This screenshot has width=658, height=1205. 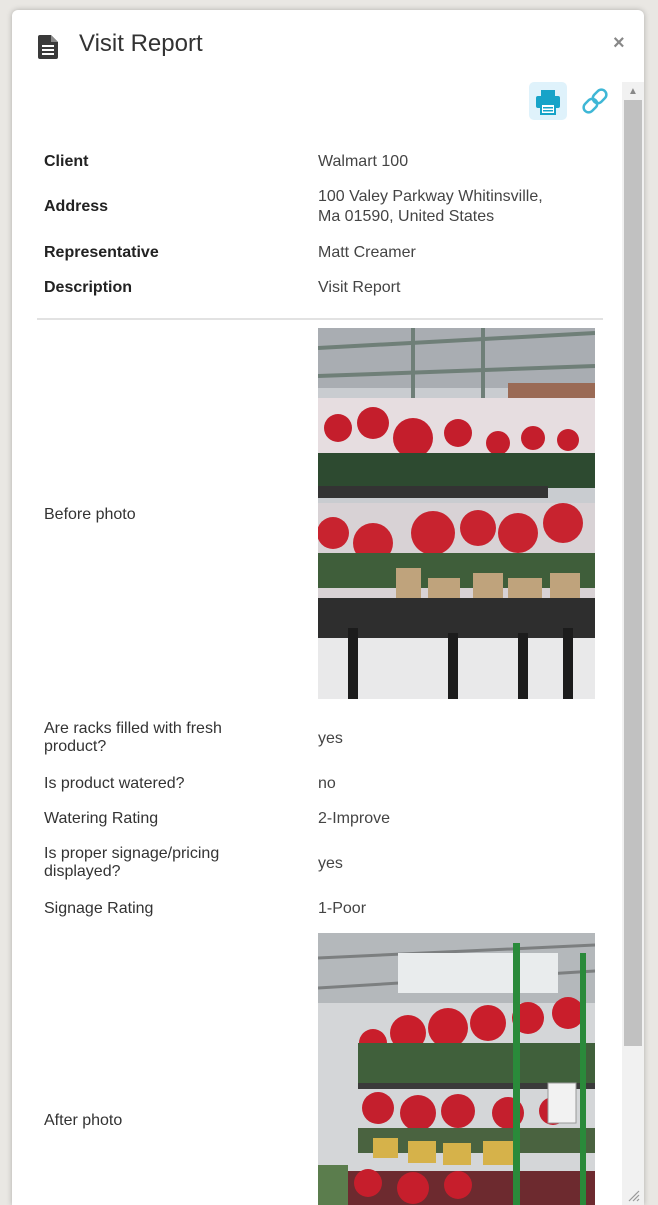 What do you see at coordinates (359, 287) in the screenshot?
I see `description-value: Visit Report` at bounding box center [359, 287].